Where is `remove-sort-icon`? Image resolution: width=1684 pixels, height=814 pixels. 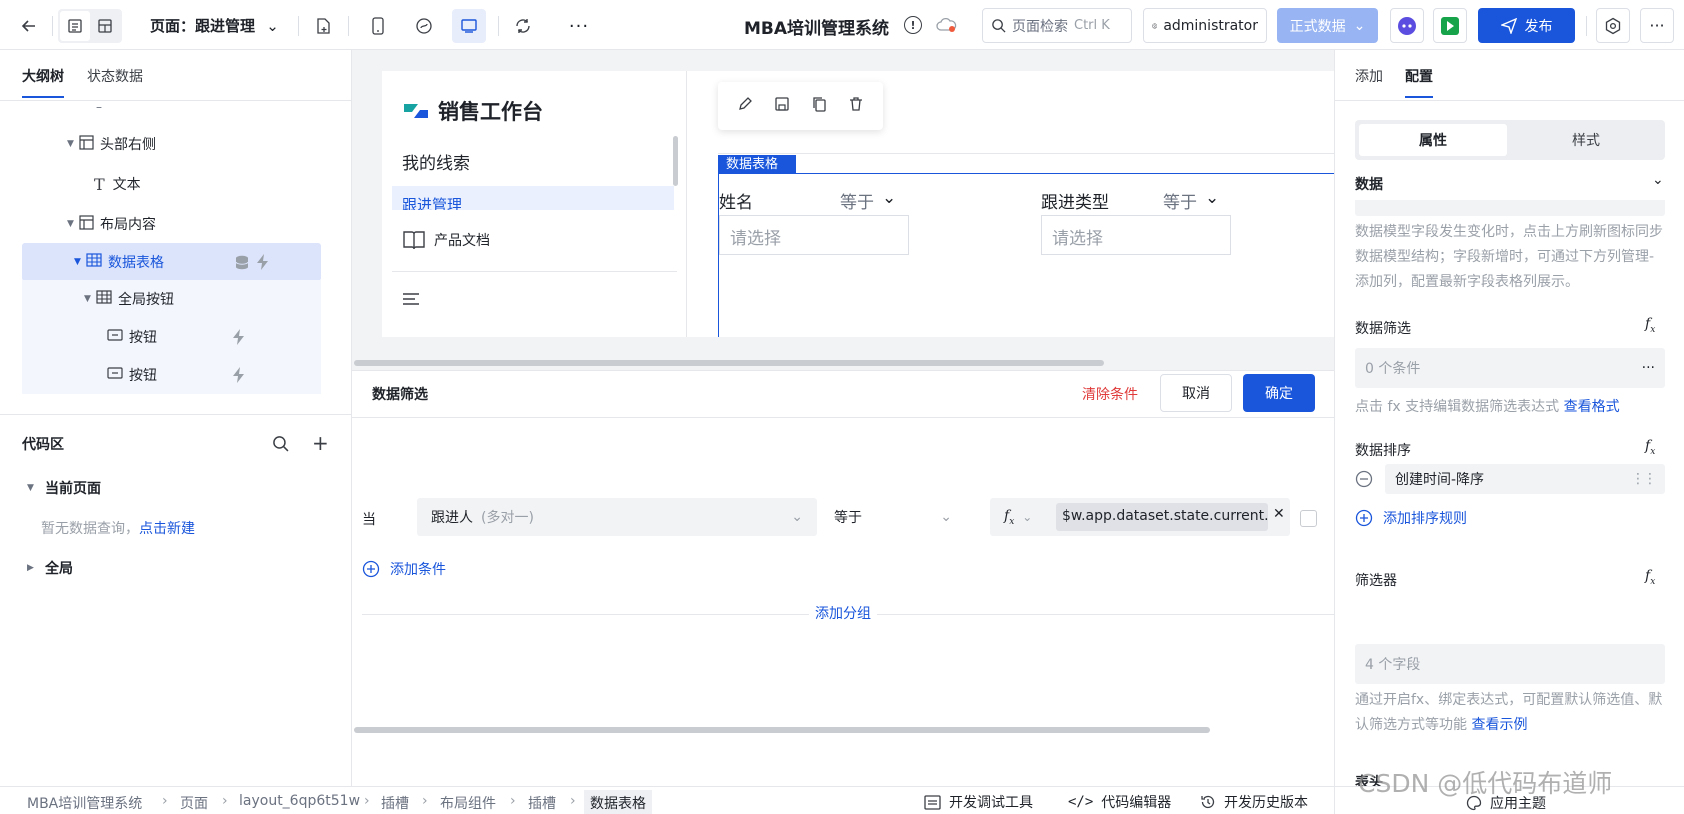
remove-sort-icon is located at coordinates (1364, 481).